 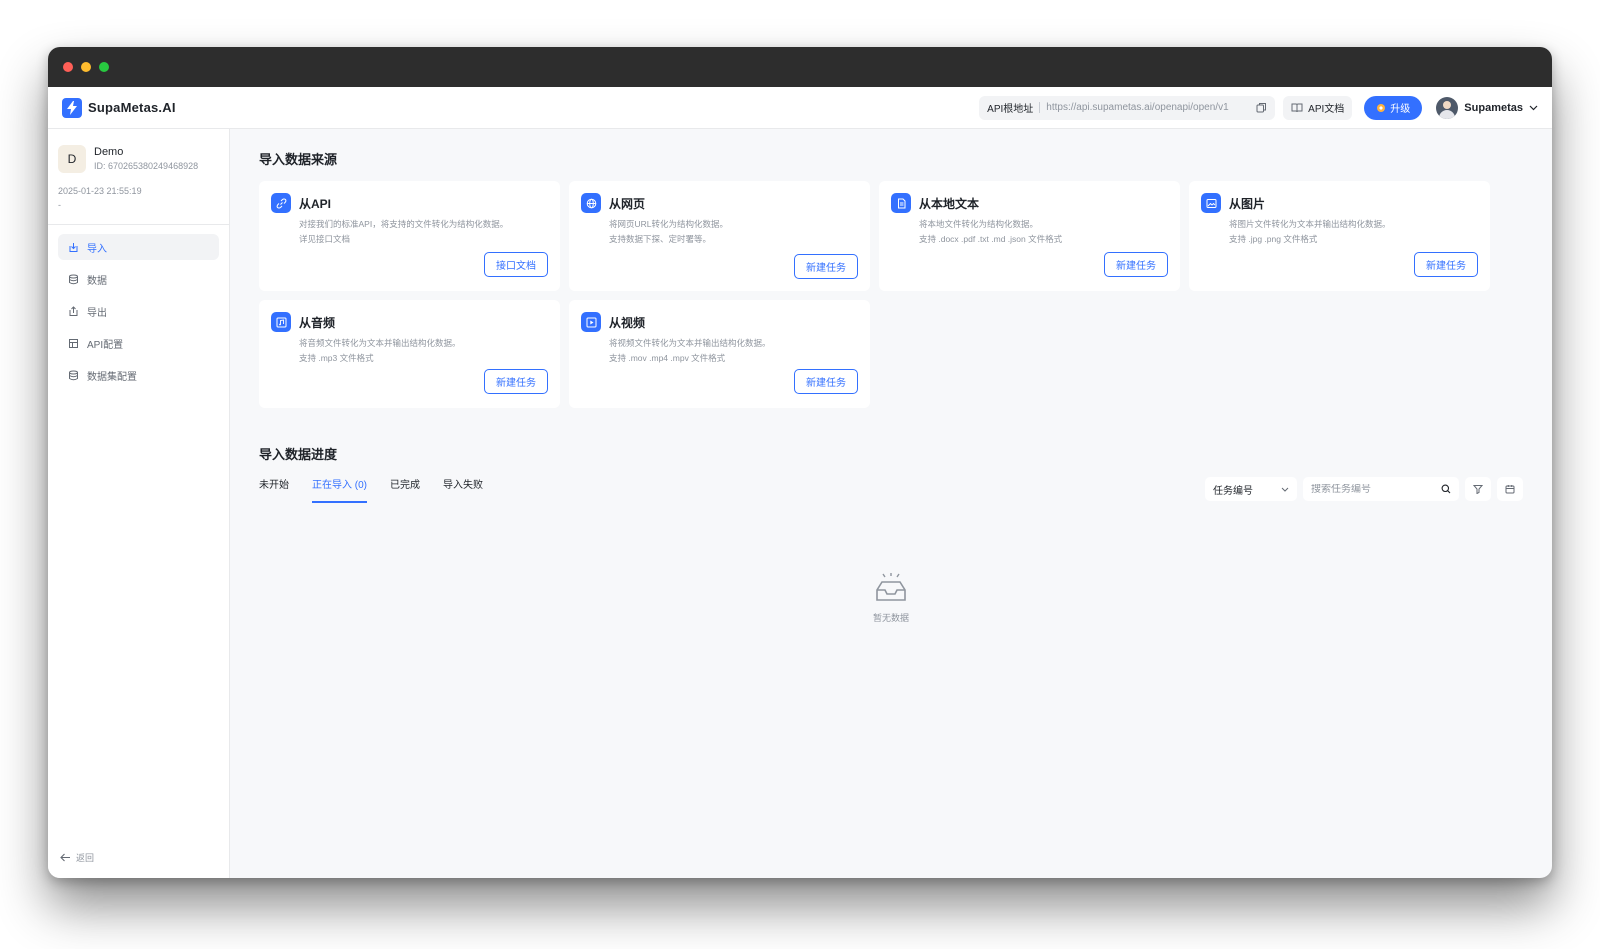 I want to click on book-icon, so click(x=1297, y=108).